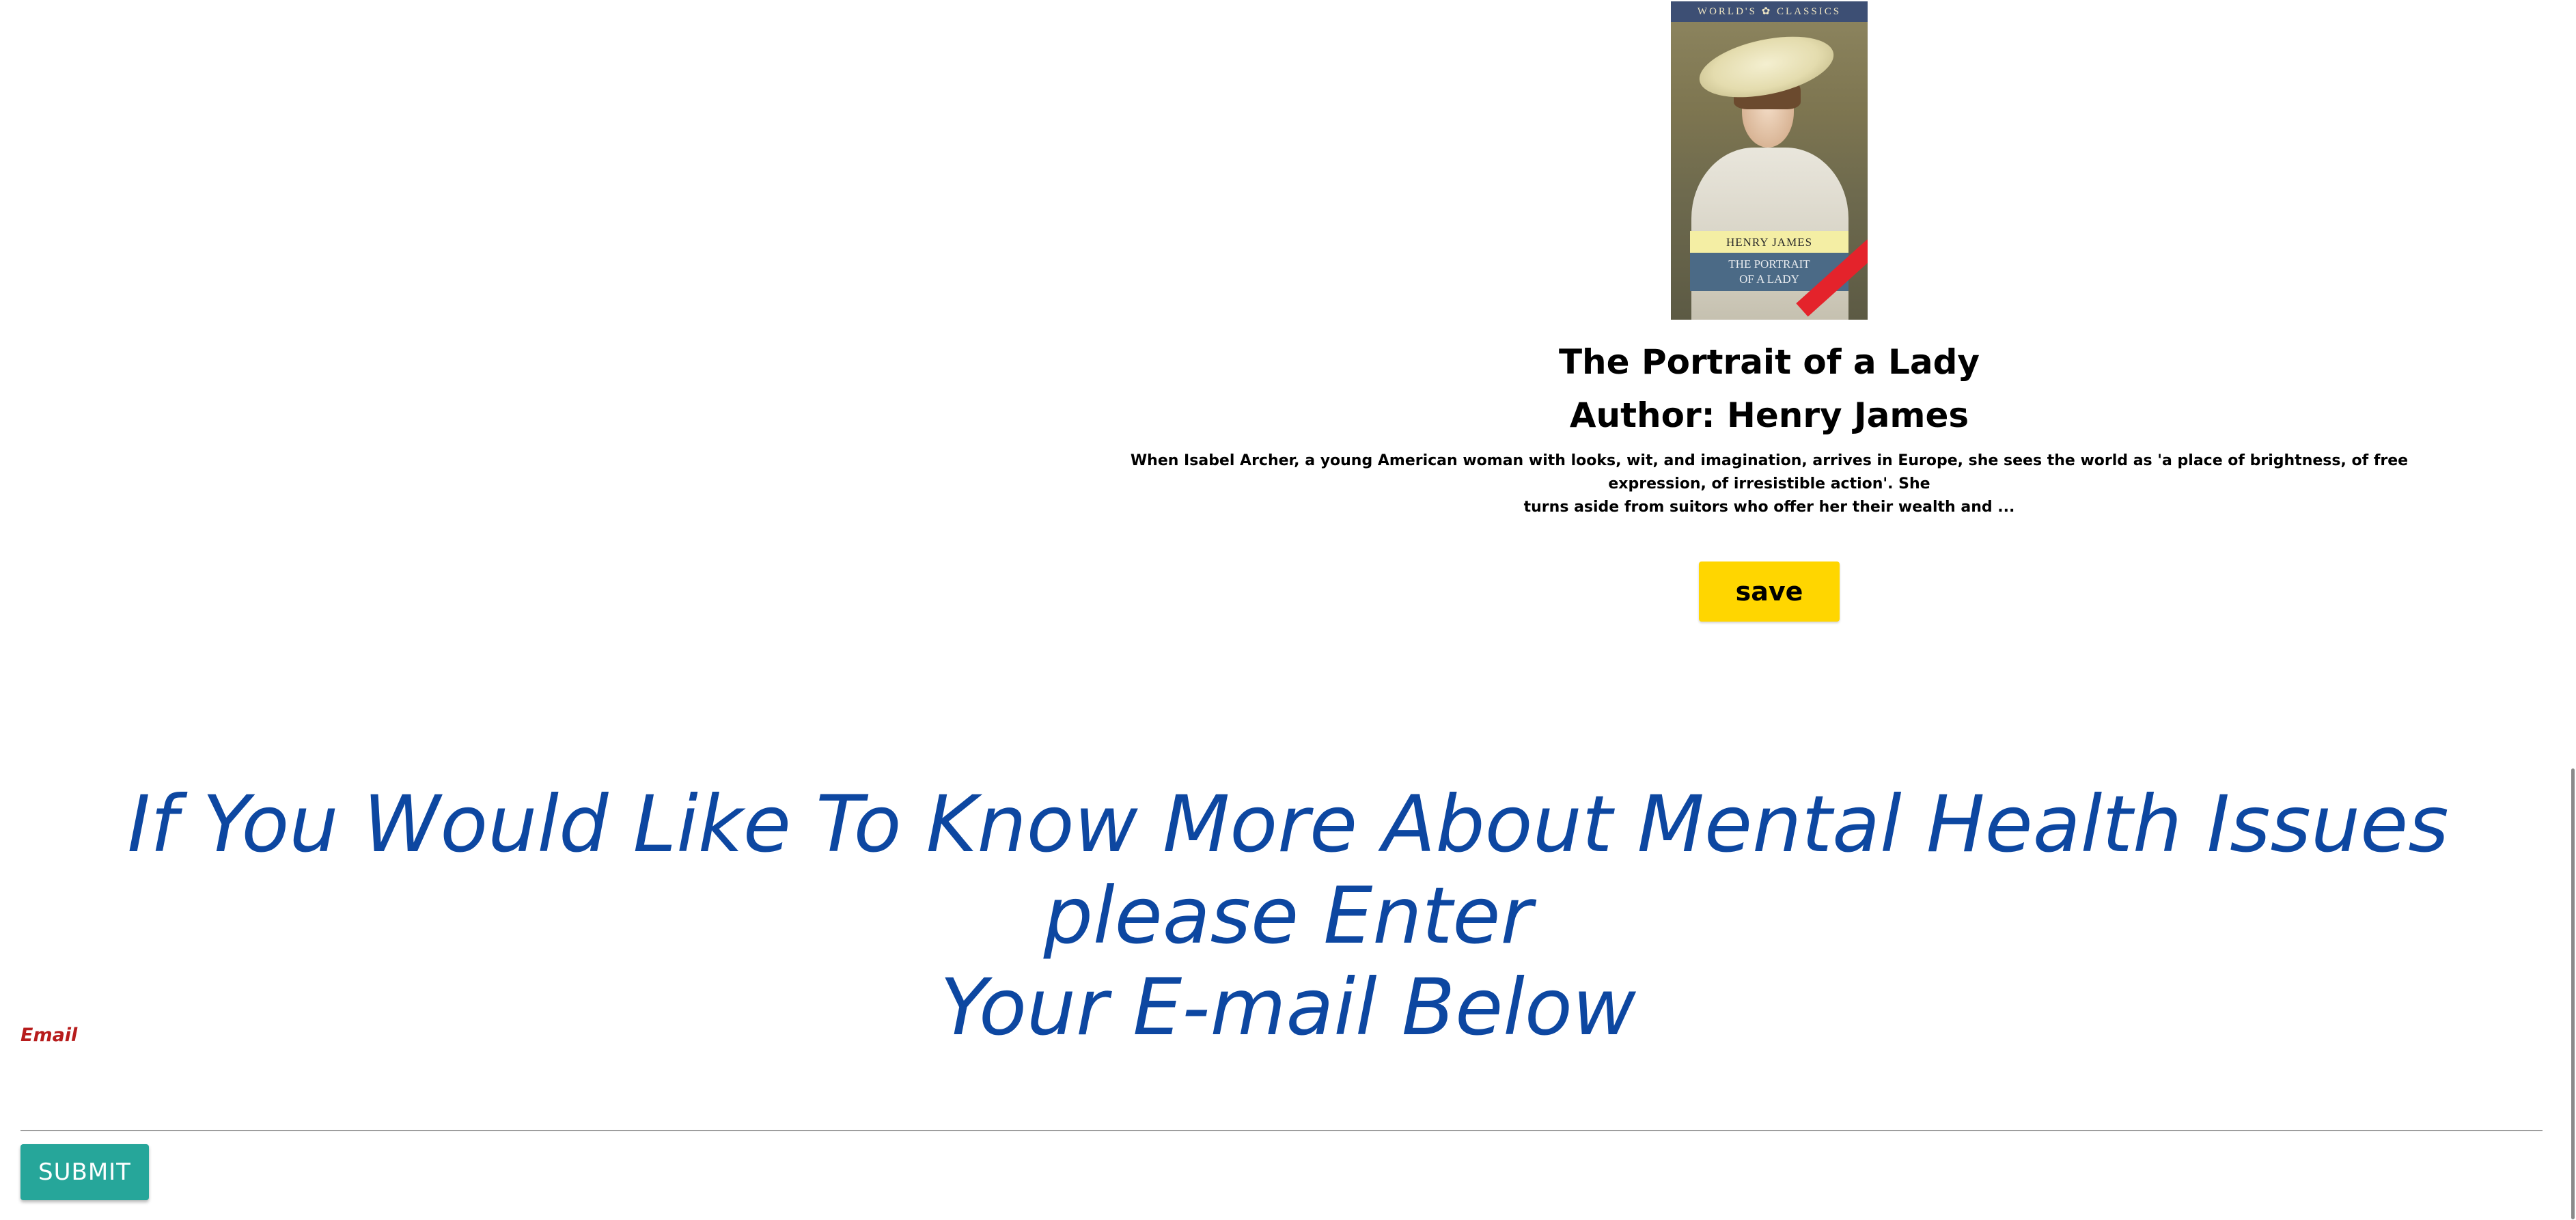  What do you see at coordinates (49, 1035) in the screenshot?
I see `email-label: Email` at bounding box center [49, 1035].